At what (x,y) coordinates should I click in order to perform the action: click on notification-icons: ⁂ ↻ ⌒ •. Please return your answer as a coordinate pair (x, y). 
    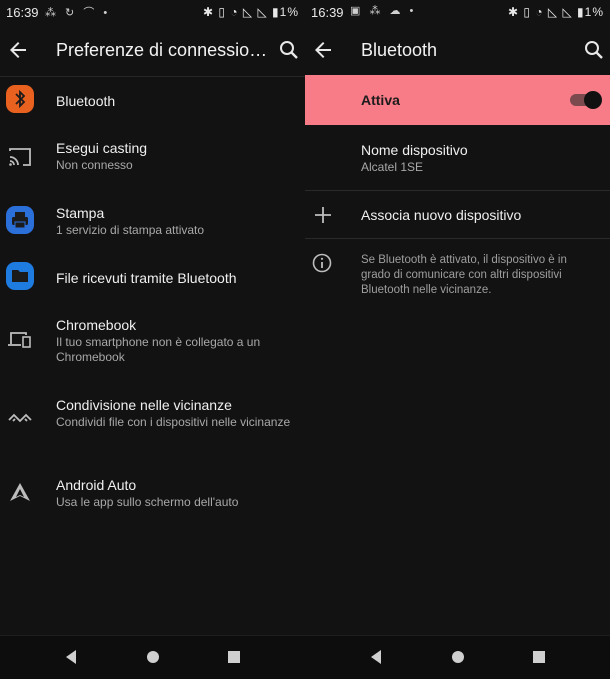
    Looking at the image, I should click on (78, 13).